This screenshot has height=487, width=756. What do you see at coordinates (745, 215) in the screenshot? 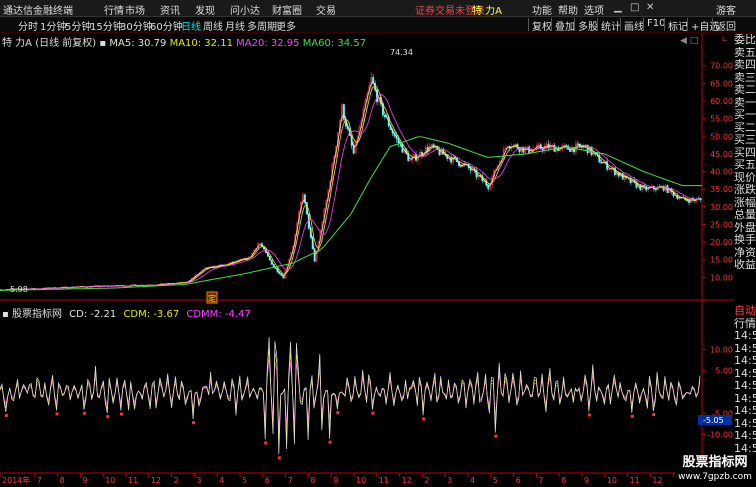
I see `side-label: 总量` at bounding box center [745, 215].